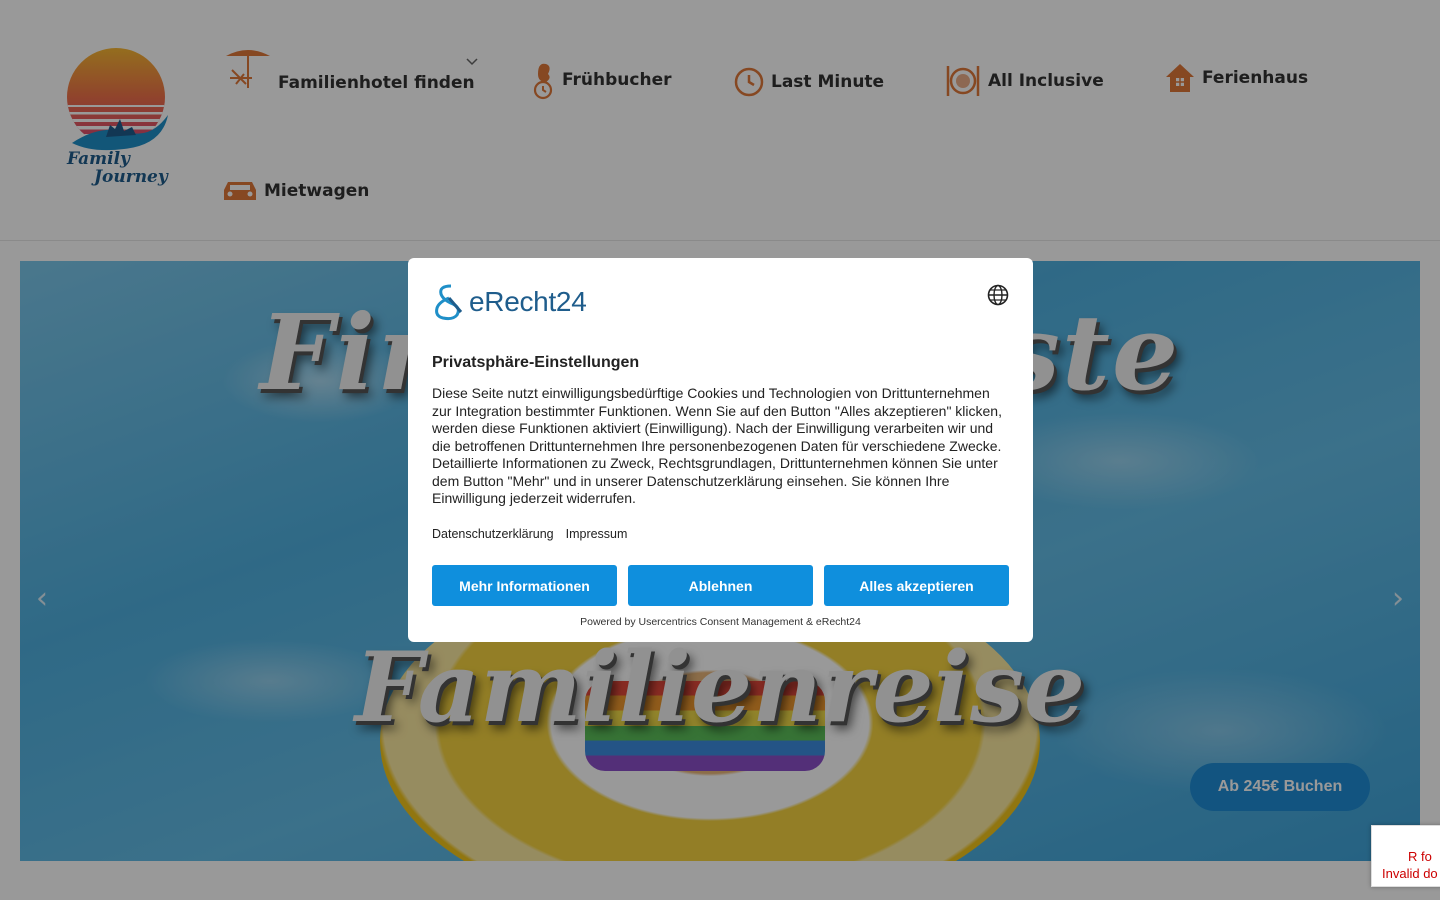 This screenshot has height=900, width=1440. Describe the element at coordinates (916, 585) in the screenshot. I see `accept-all-button: Alles akzeptieren` at that location.